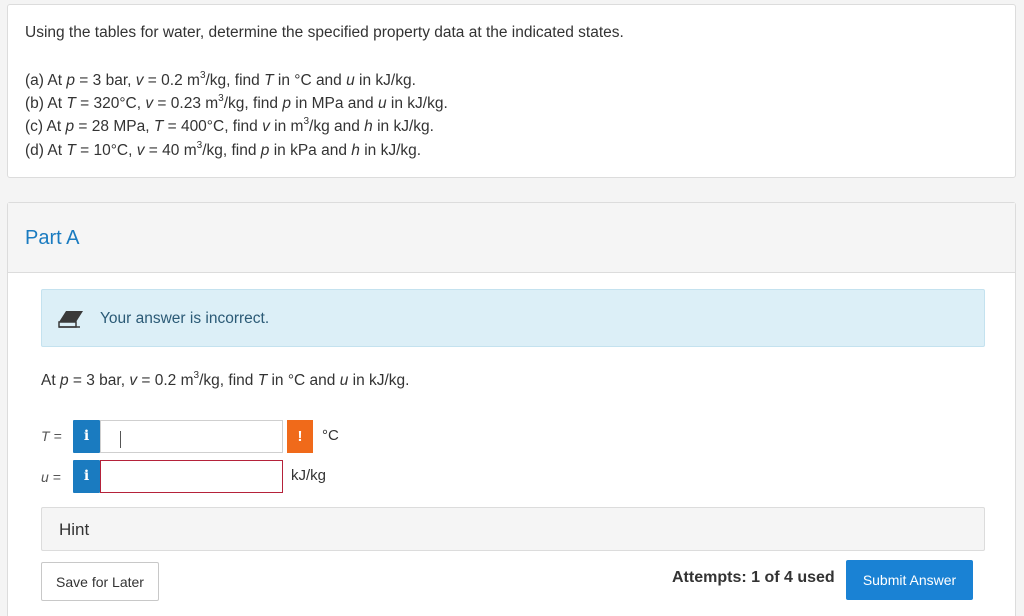  I want to click on text-caret, so click(120, 439).